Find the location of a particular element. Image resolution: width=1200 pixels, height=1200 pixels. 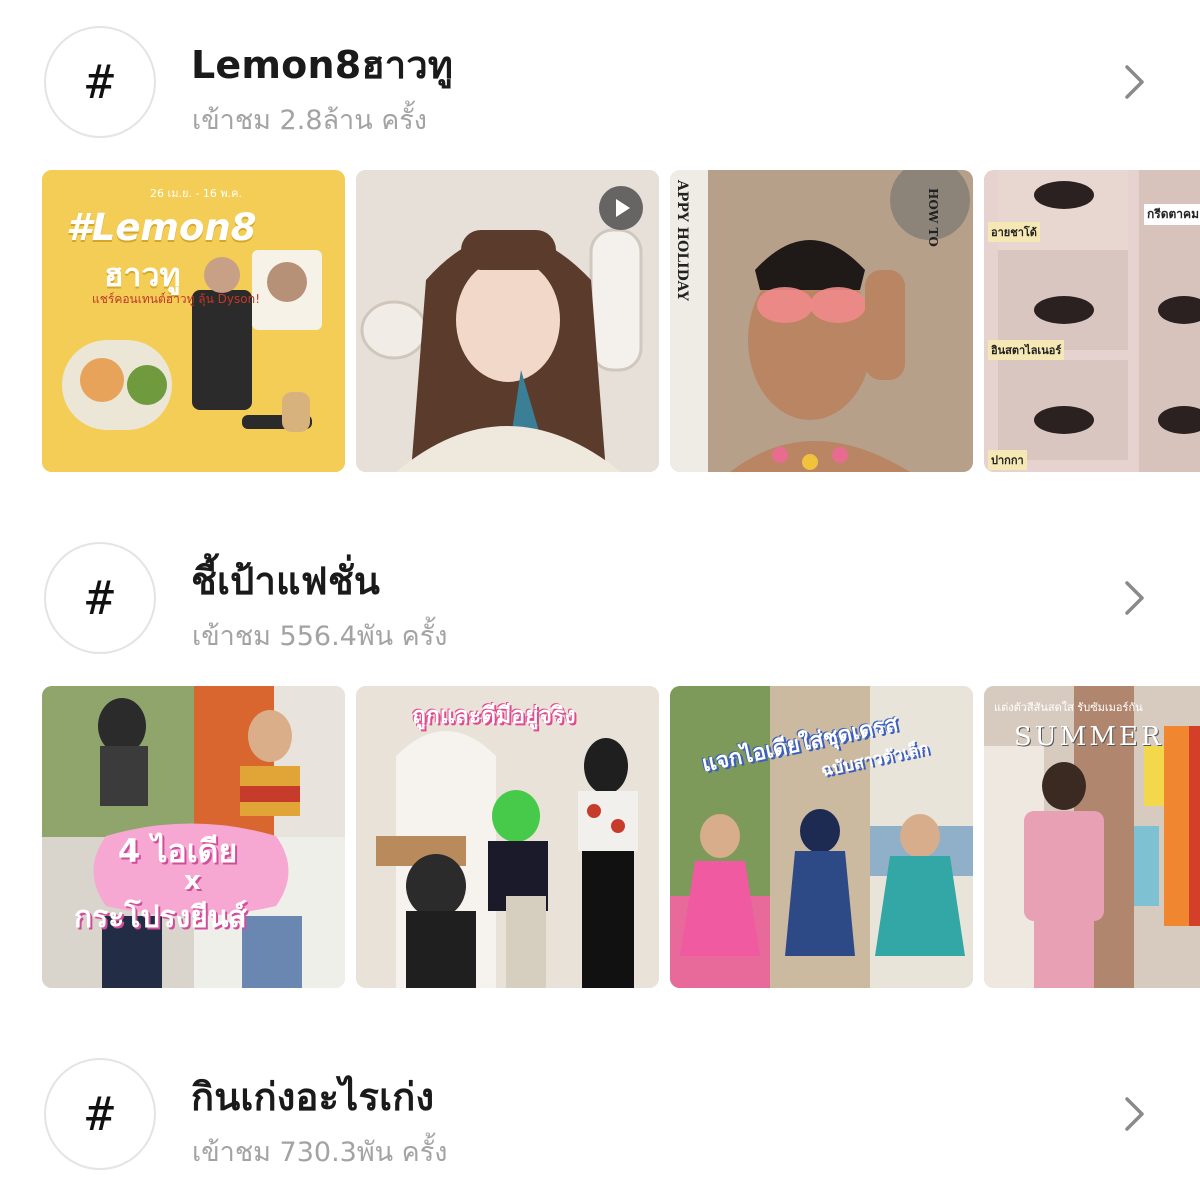

thumbnail-caption: 4 ไอเดีย is located at coordinates (178, 851).